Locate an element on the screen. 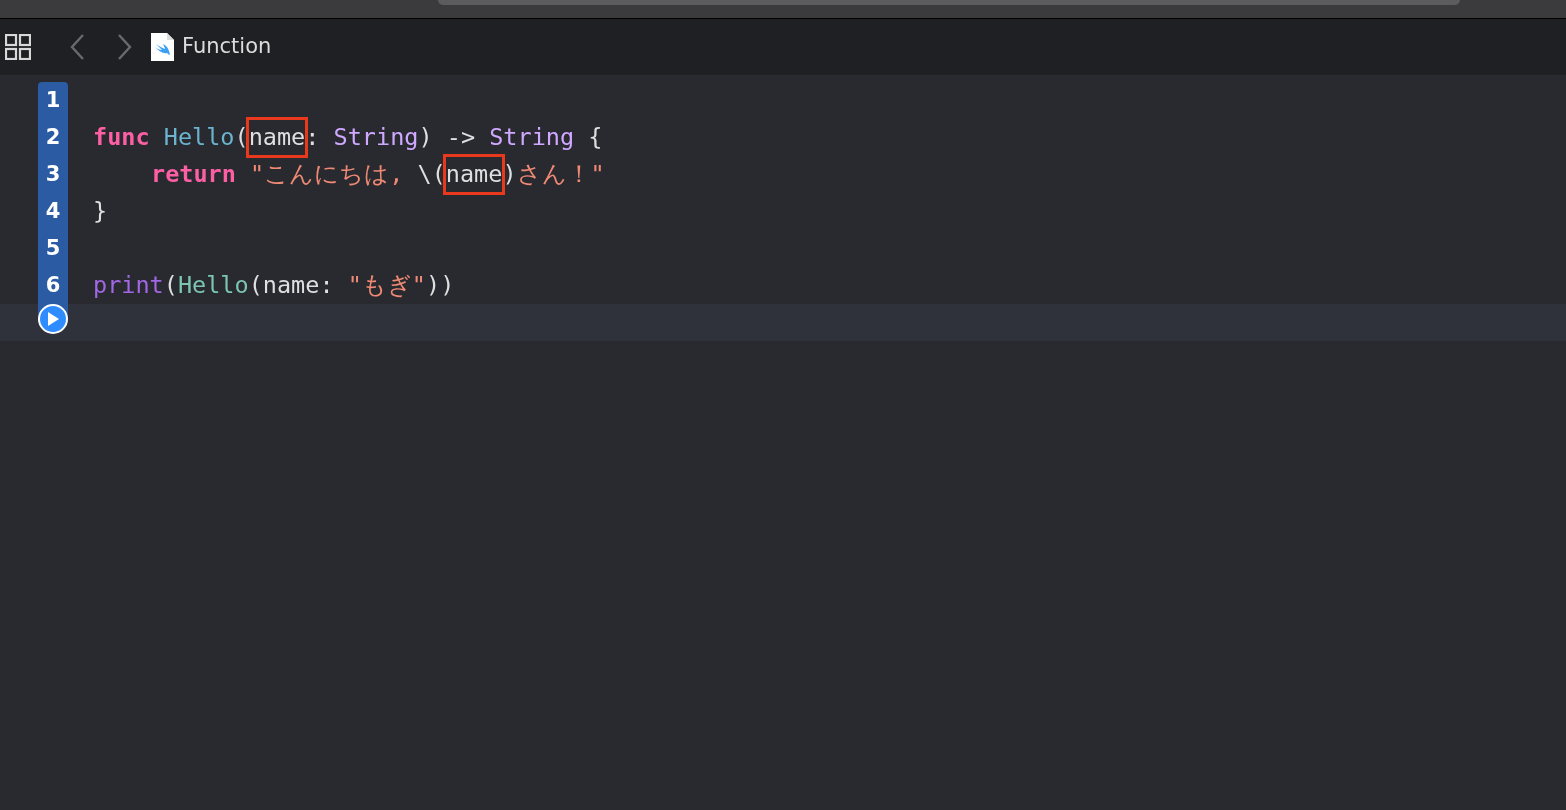 The height and width of the screenshot is (810, 1566). line-number: 4 is located at coordinates (53, 211).